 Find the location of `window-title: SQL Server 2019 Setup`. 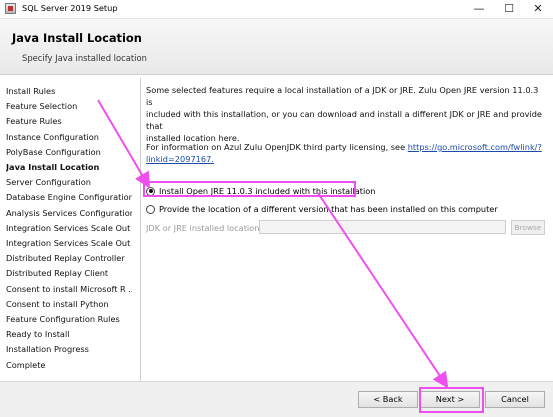

window-title: SQL Server 2019 Setup is located at coordinates (70, 8).